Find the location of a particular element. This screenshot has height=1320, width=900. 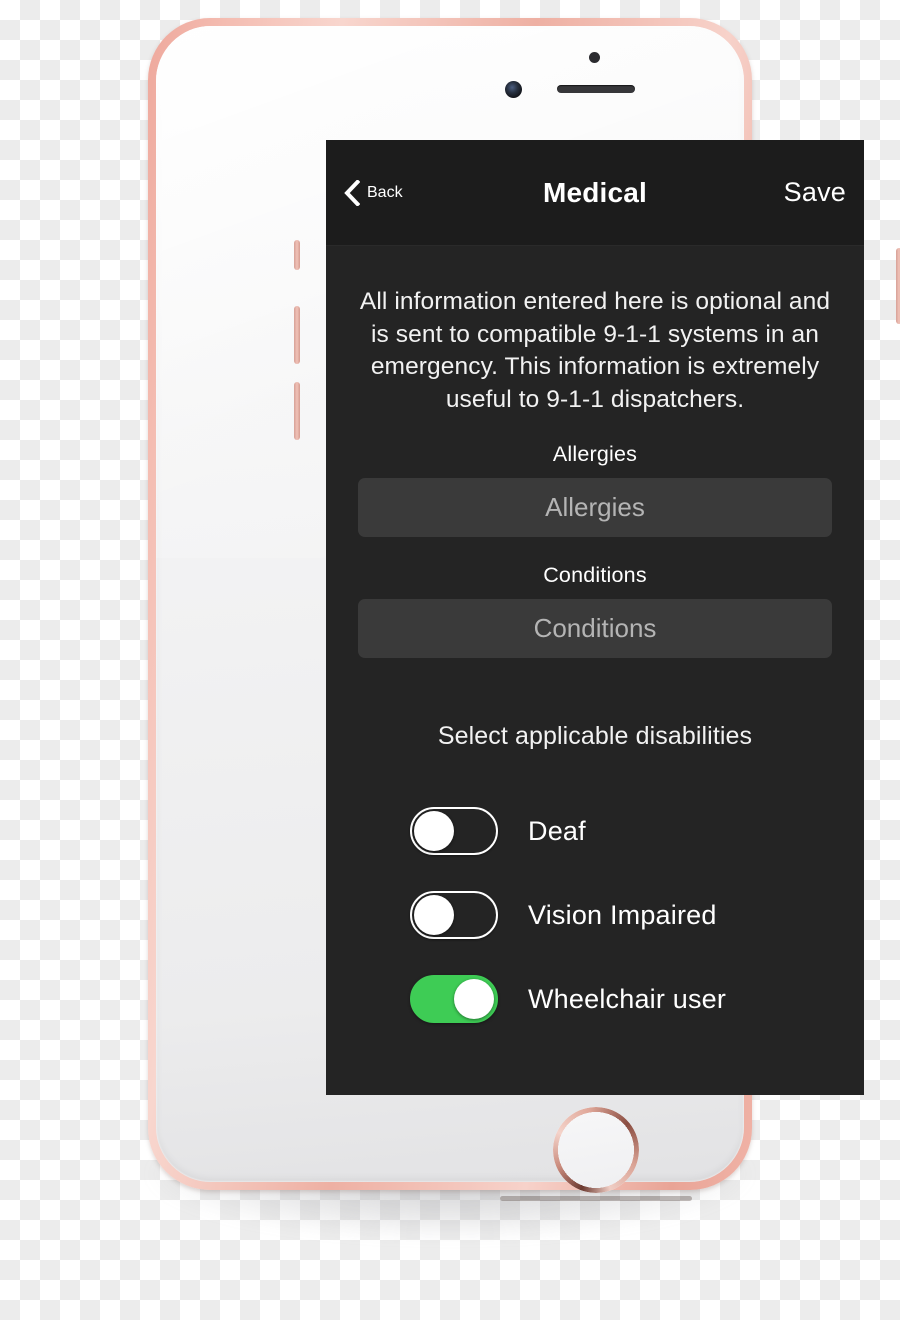

allergies-field-group: Allergies is located at coordinates (595, 490).